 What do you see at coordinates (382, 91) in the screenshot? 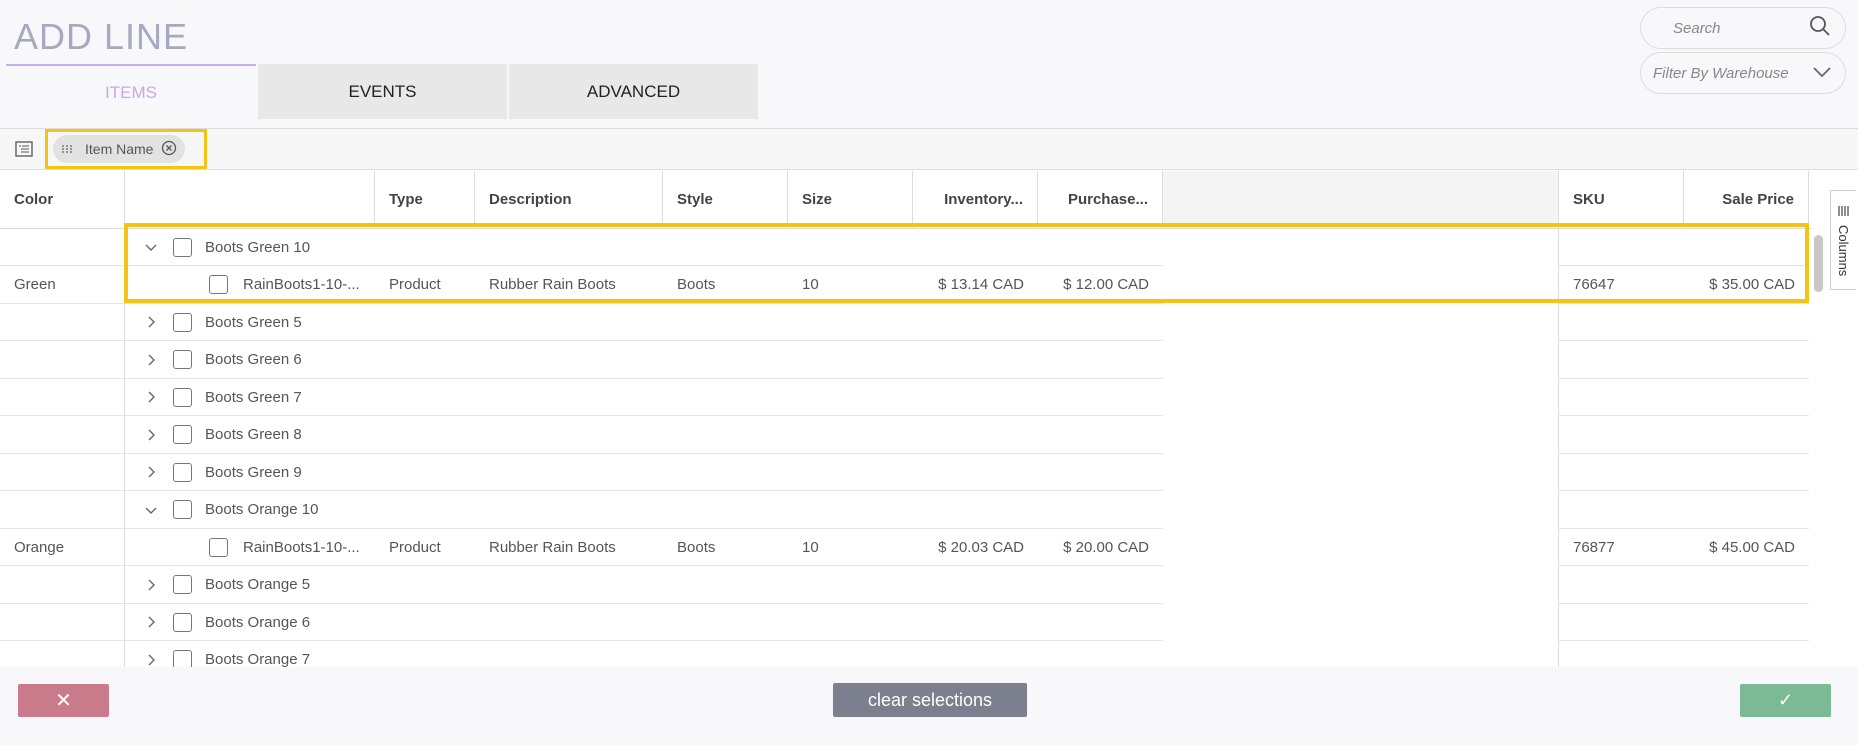
I see `tab-events: EVENTS` at bounding box center [382, 91].